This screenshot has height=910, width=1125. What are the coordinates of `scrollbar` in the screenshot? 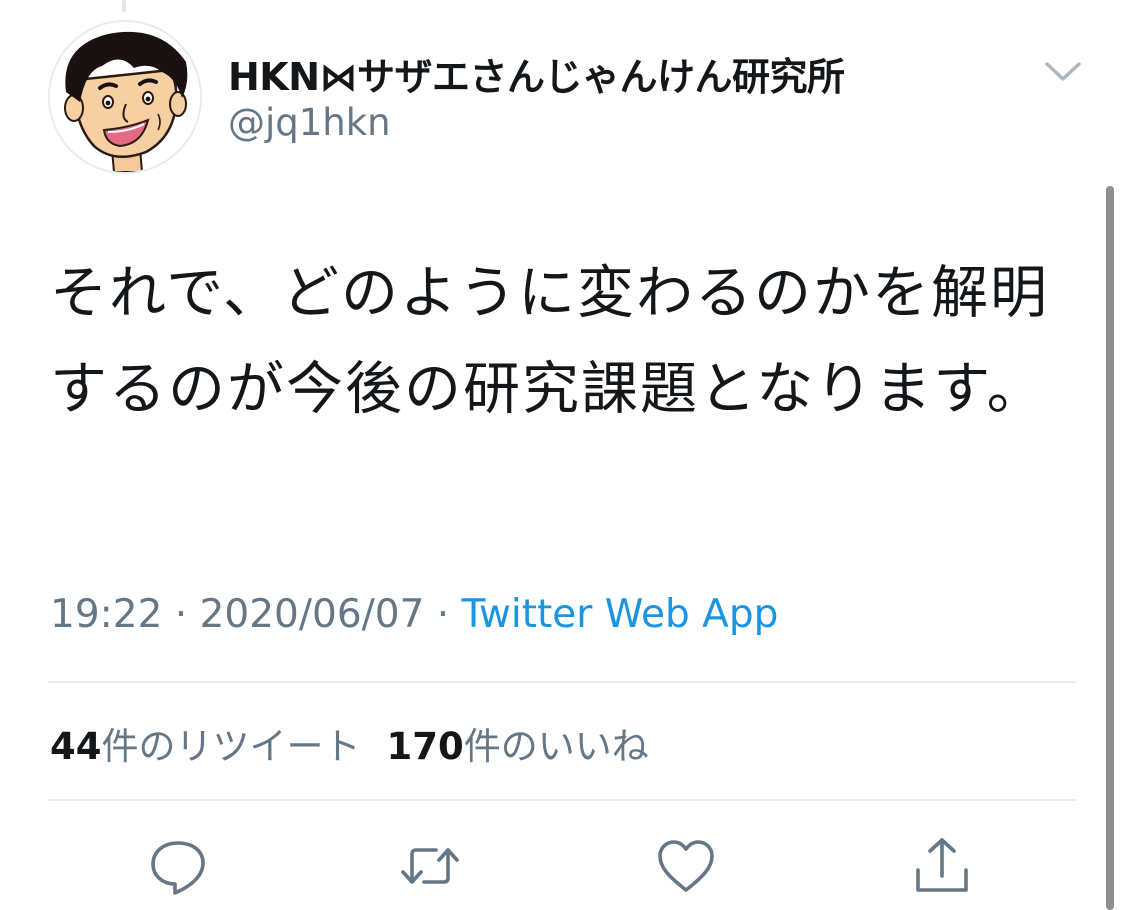 It's located at (1110, 548).